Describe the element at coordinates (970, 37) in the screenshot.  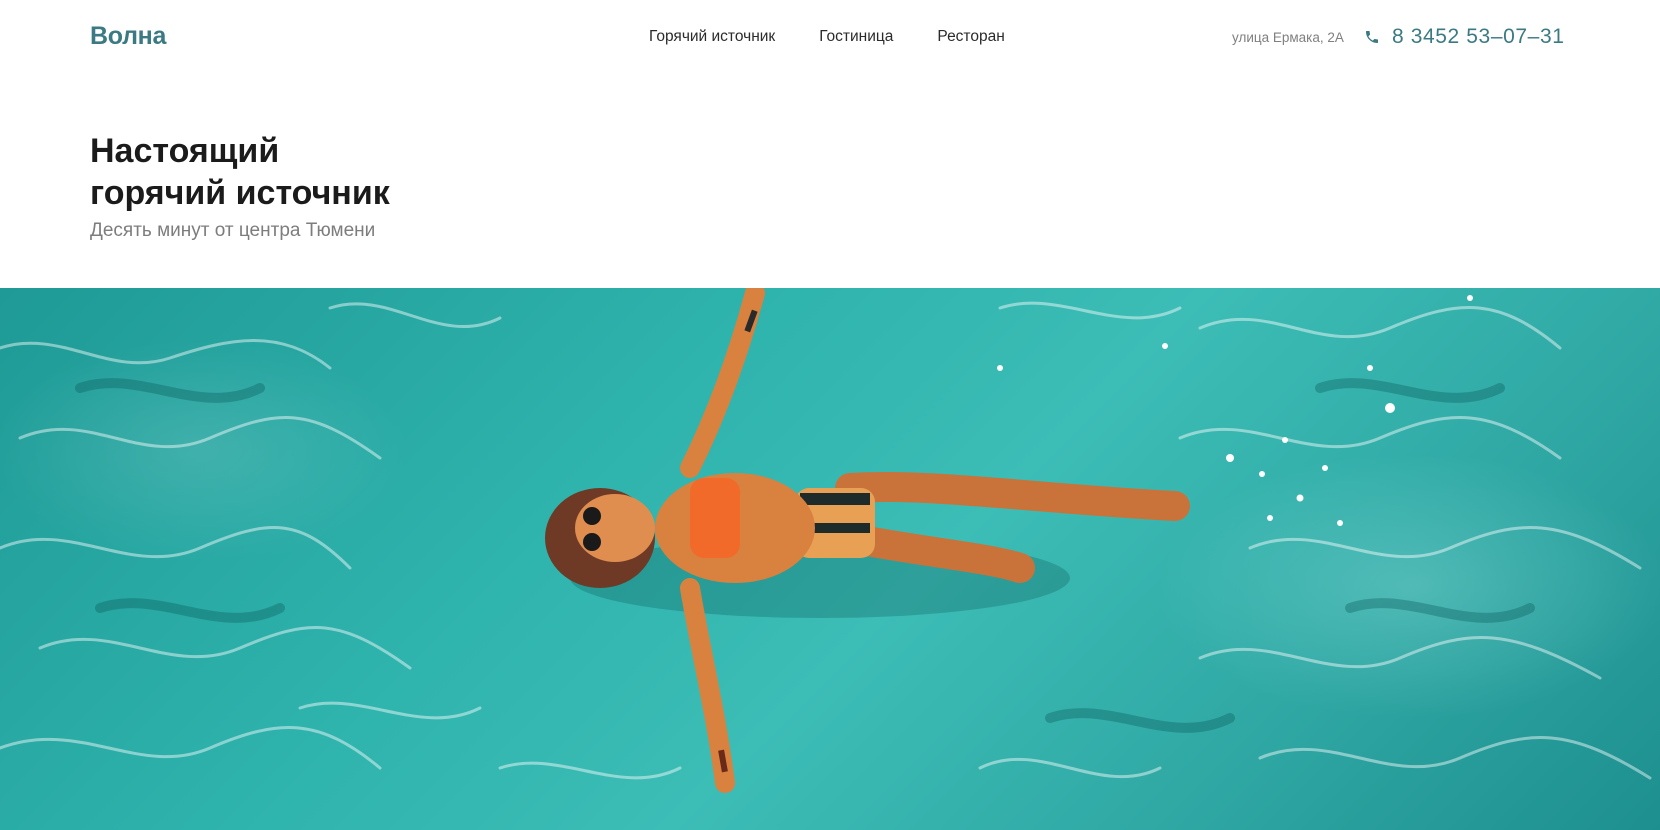
I see `nav-item-restaurant: Ресторан` at that location.